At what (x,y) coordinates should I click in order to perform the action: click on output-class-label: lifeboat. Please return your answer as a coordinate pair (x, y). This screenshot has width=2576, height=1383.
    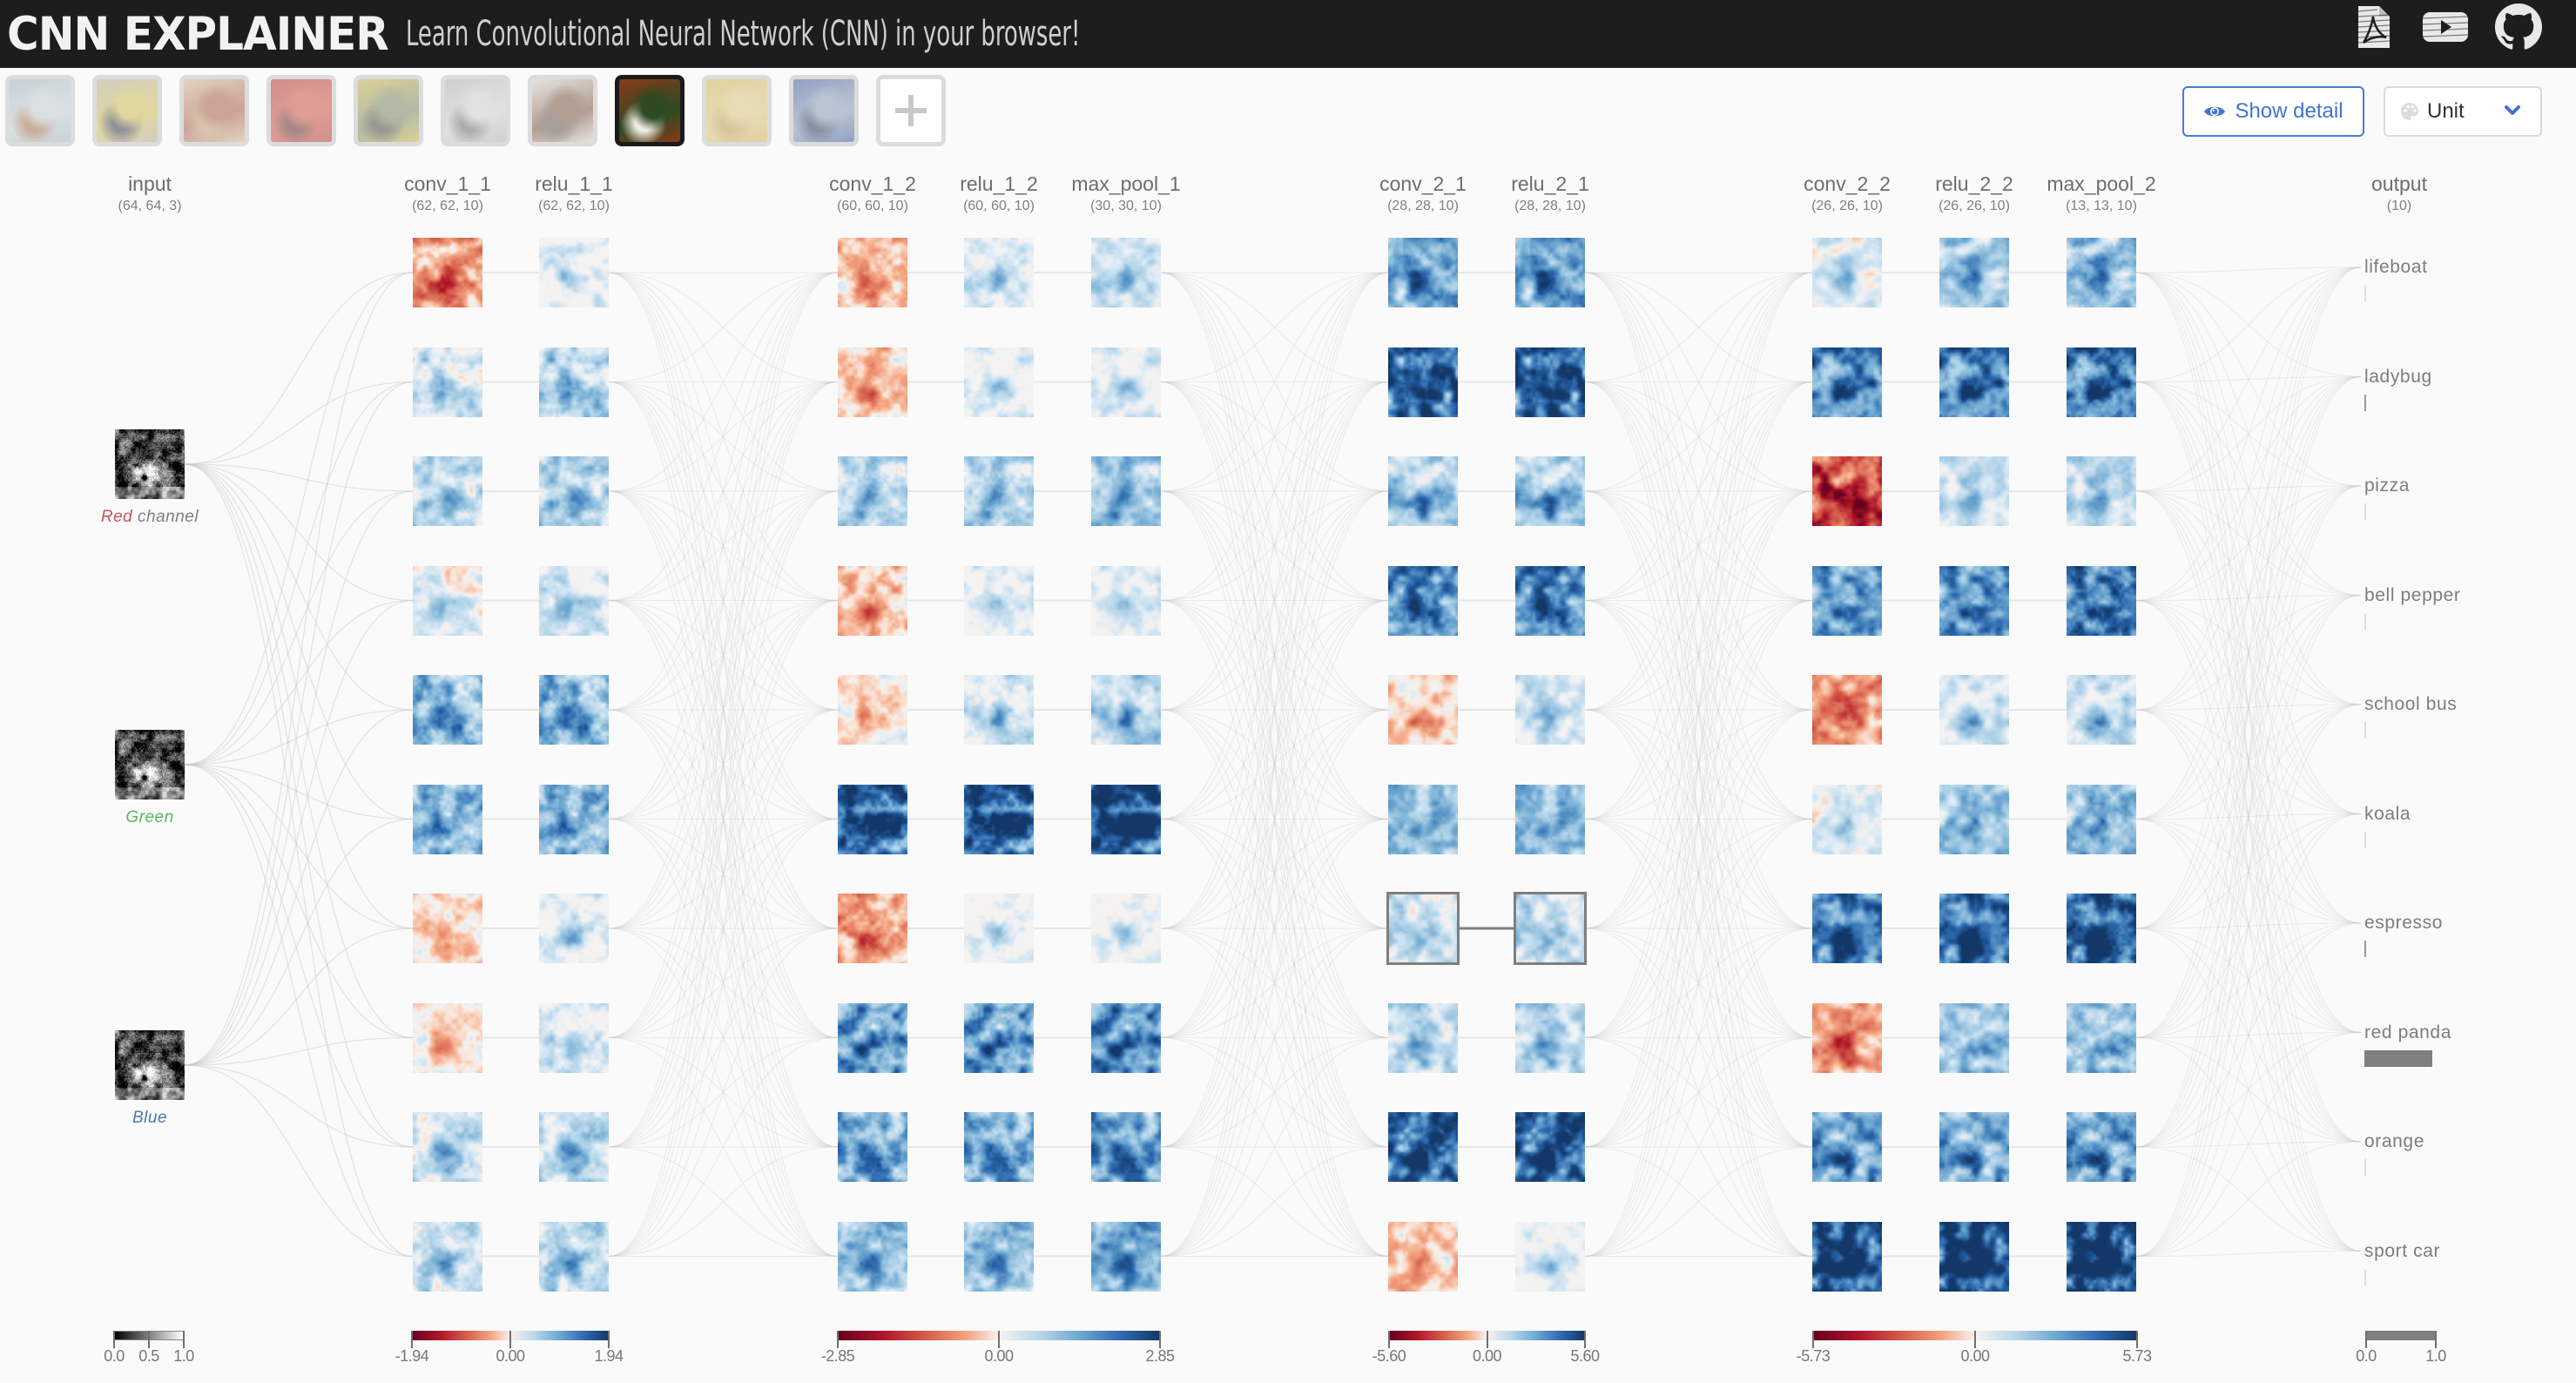
    Looking at the image, I should click on (2396, 267).